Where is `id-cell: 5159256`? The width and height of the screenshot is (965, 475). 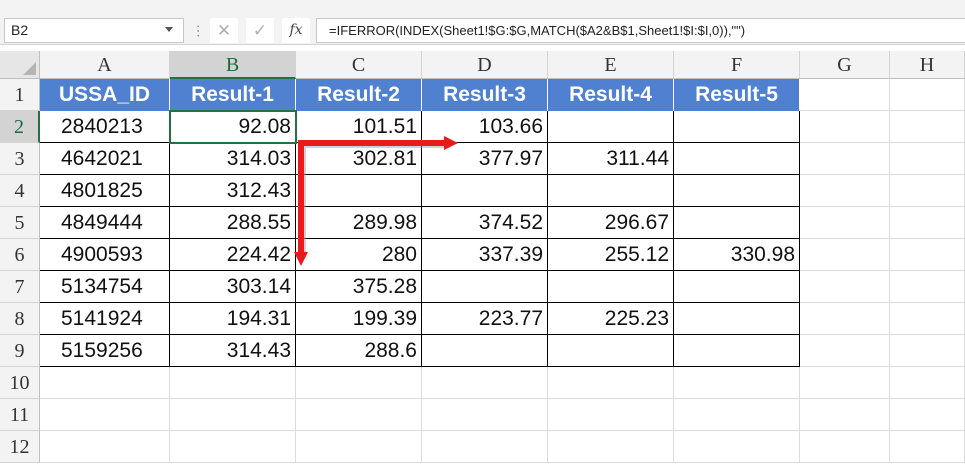 id-cell: 5159256 is located at coordinates (105, 351).